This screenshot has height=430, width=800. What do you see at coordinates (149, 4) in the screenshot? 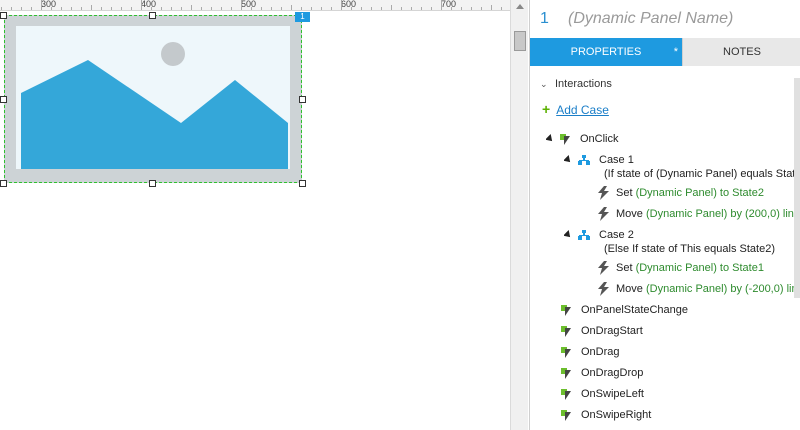
I see `ruler-label: 400` at bounding box center [149, 4].